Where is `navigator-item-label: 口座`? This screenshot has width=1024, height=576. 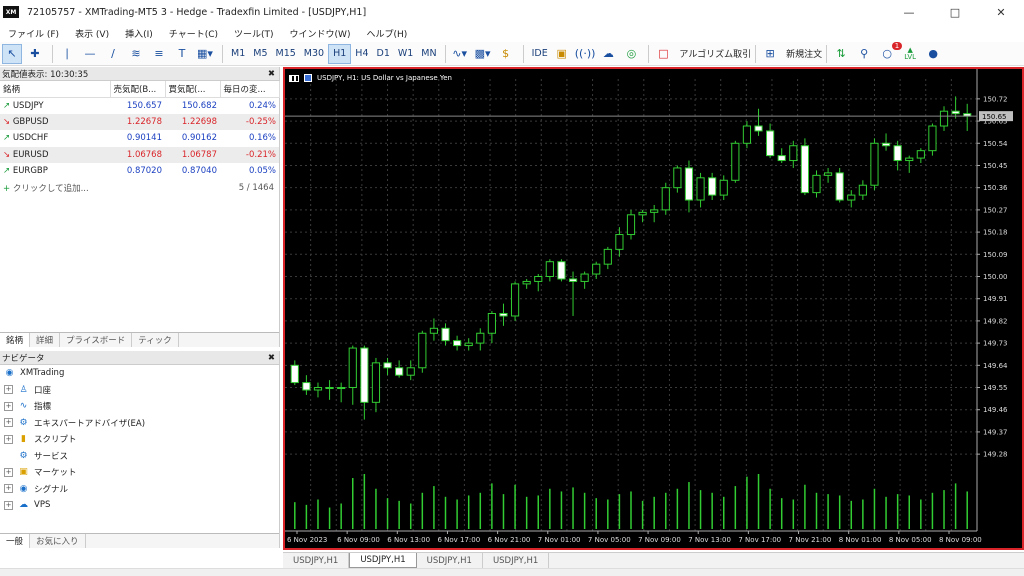 navigator-item-label: 口座 is located at coordinates (43, 390).